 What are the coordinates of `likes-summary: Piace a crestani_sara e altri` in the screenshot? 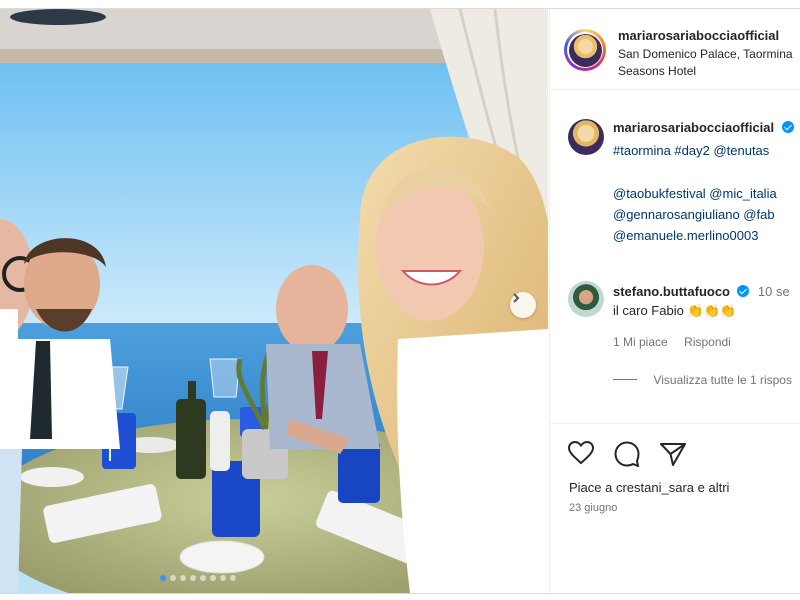 It's located at (649, 487).